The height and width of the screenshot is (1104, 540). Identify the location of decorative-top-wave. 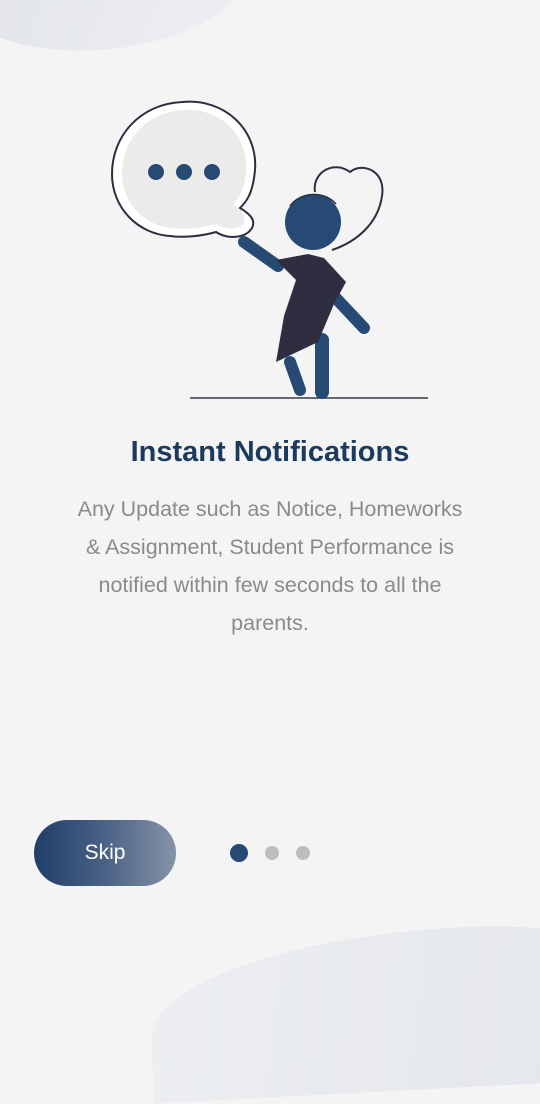
(135, 36).